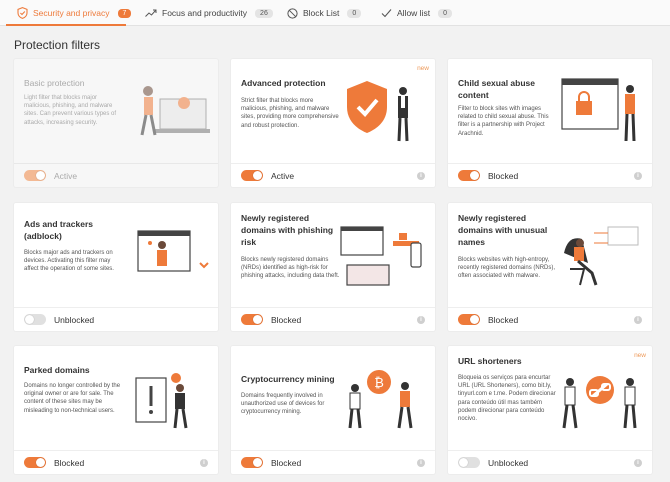 The width and height of the screenshot is (670, 482). I want to click on tab-block-list: Block List 0, so click(324, 13).